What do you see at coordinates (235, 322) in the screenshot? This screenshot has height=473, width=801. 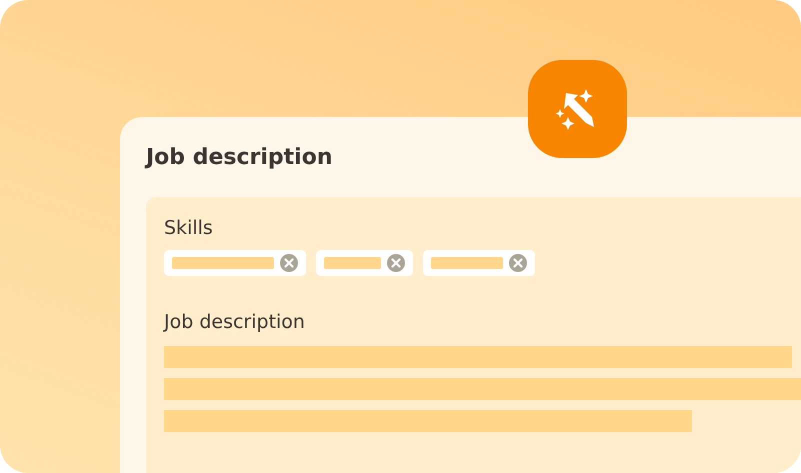 I see `description-label: Job description` at bounding box center [235, 322].